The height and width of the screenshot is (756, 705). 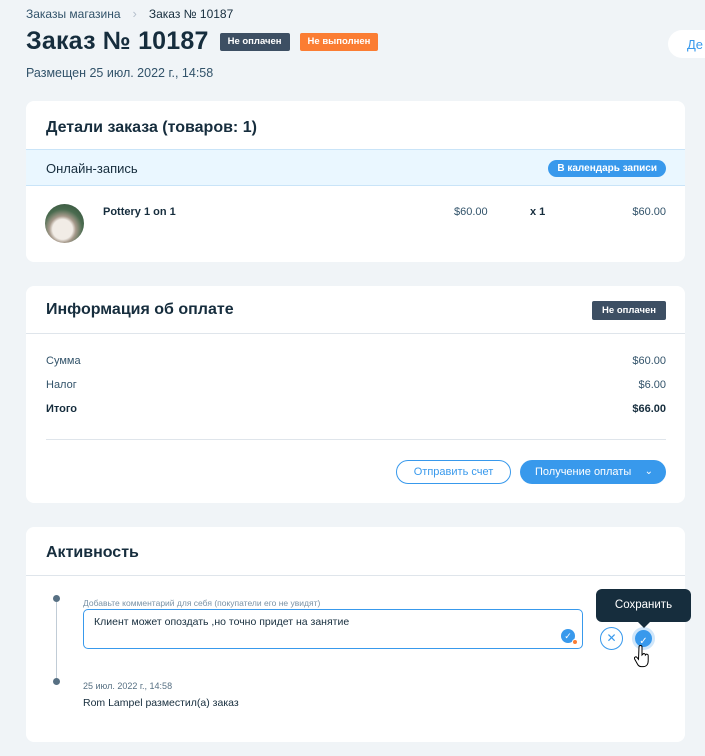 What do you see at coordinates (63, 361) in the screenshot?
I see `subtotal-label: Сумма` at bounding box center [63, 361].